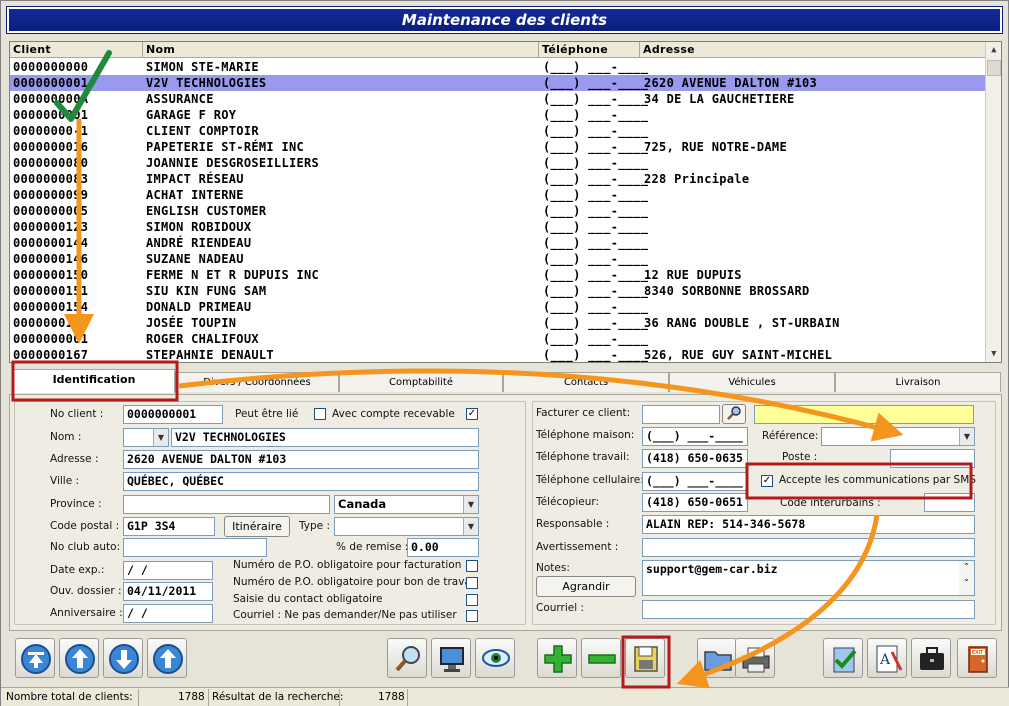 This screenshot has width=1009, height=706. I want to click on tab-divers-coordonnees: Divers / Coordonnées, so click(257, 382).